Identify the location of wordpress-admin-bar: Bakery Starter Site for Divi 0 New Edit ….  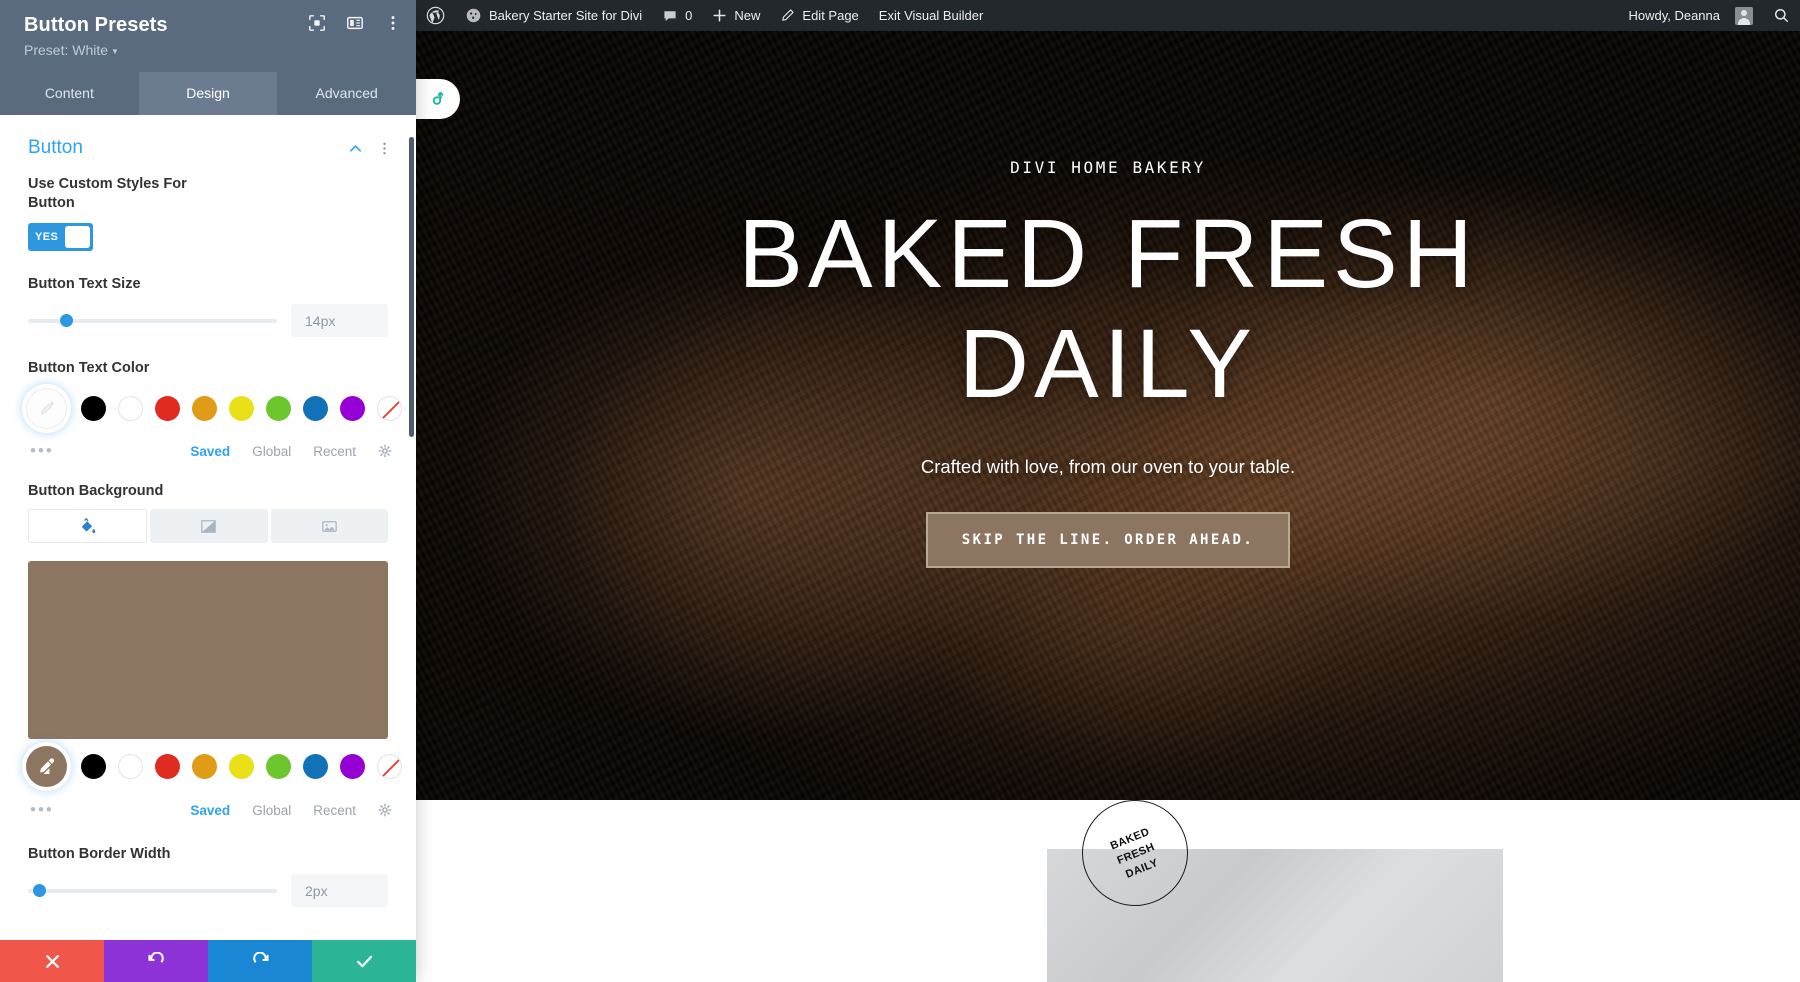
(1108, 15).